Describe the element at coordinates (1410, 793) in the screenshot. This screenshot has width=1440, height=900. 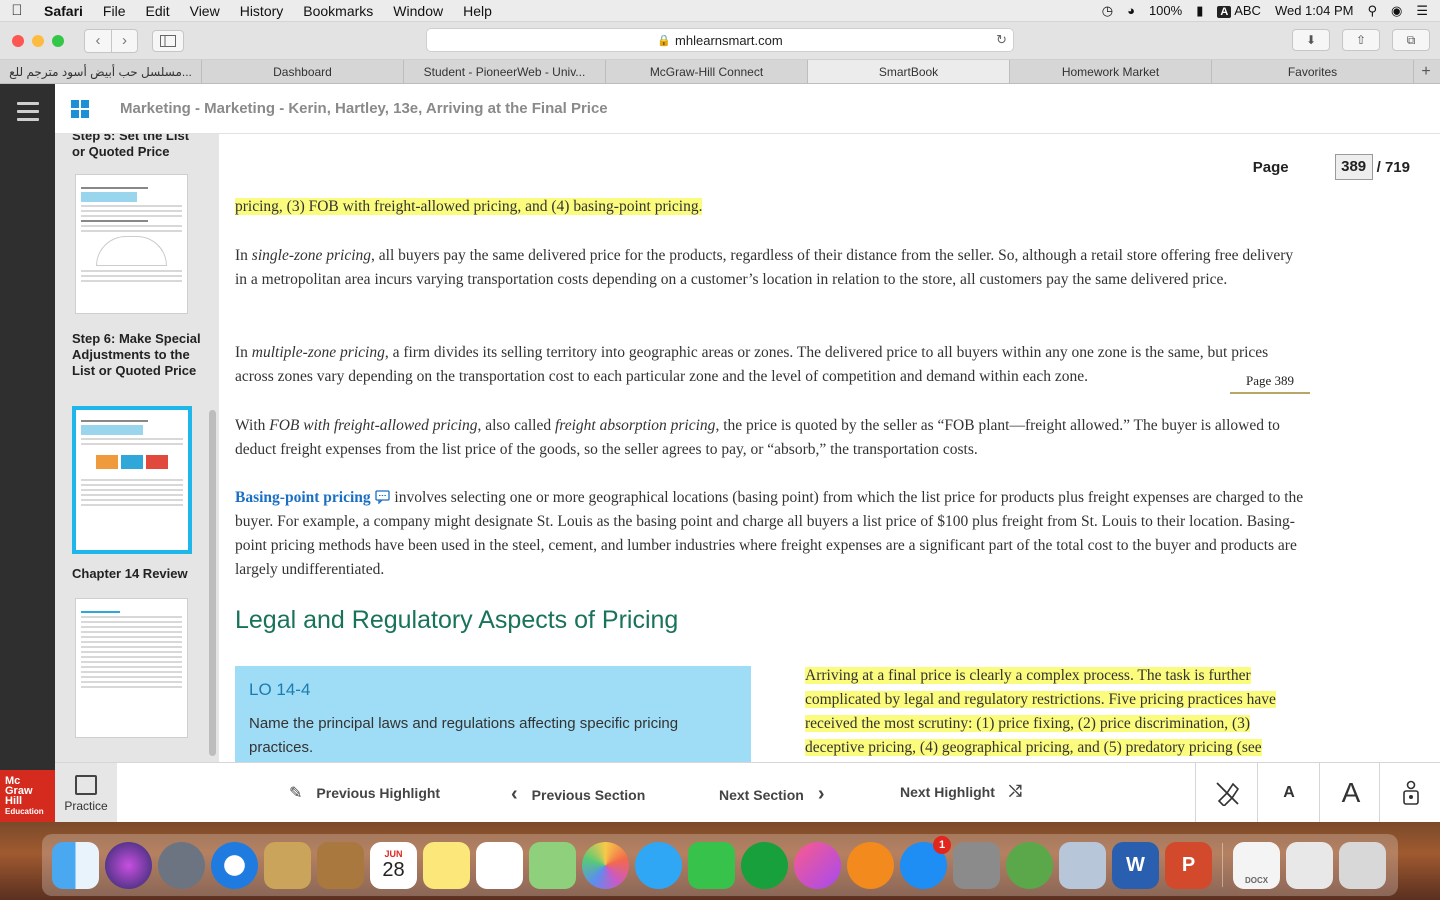
I see `accessibility-button` at that location.